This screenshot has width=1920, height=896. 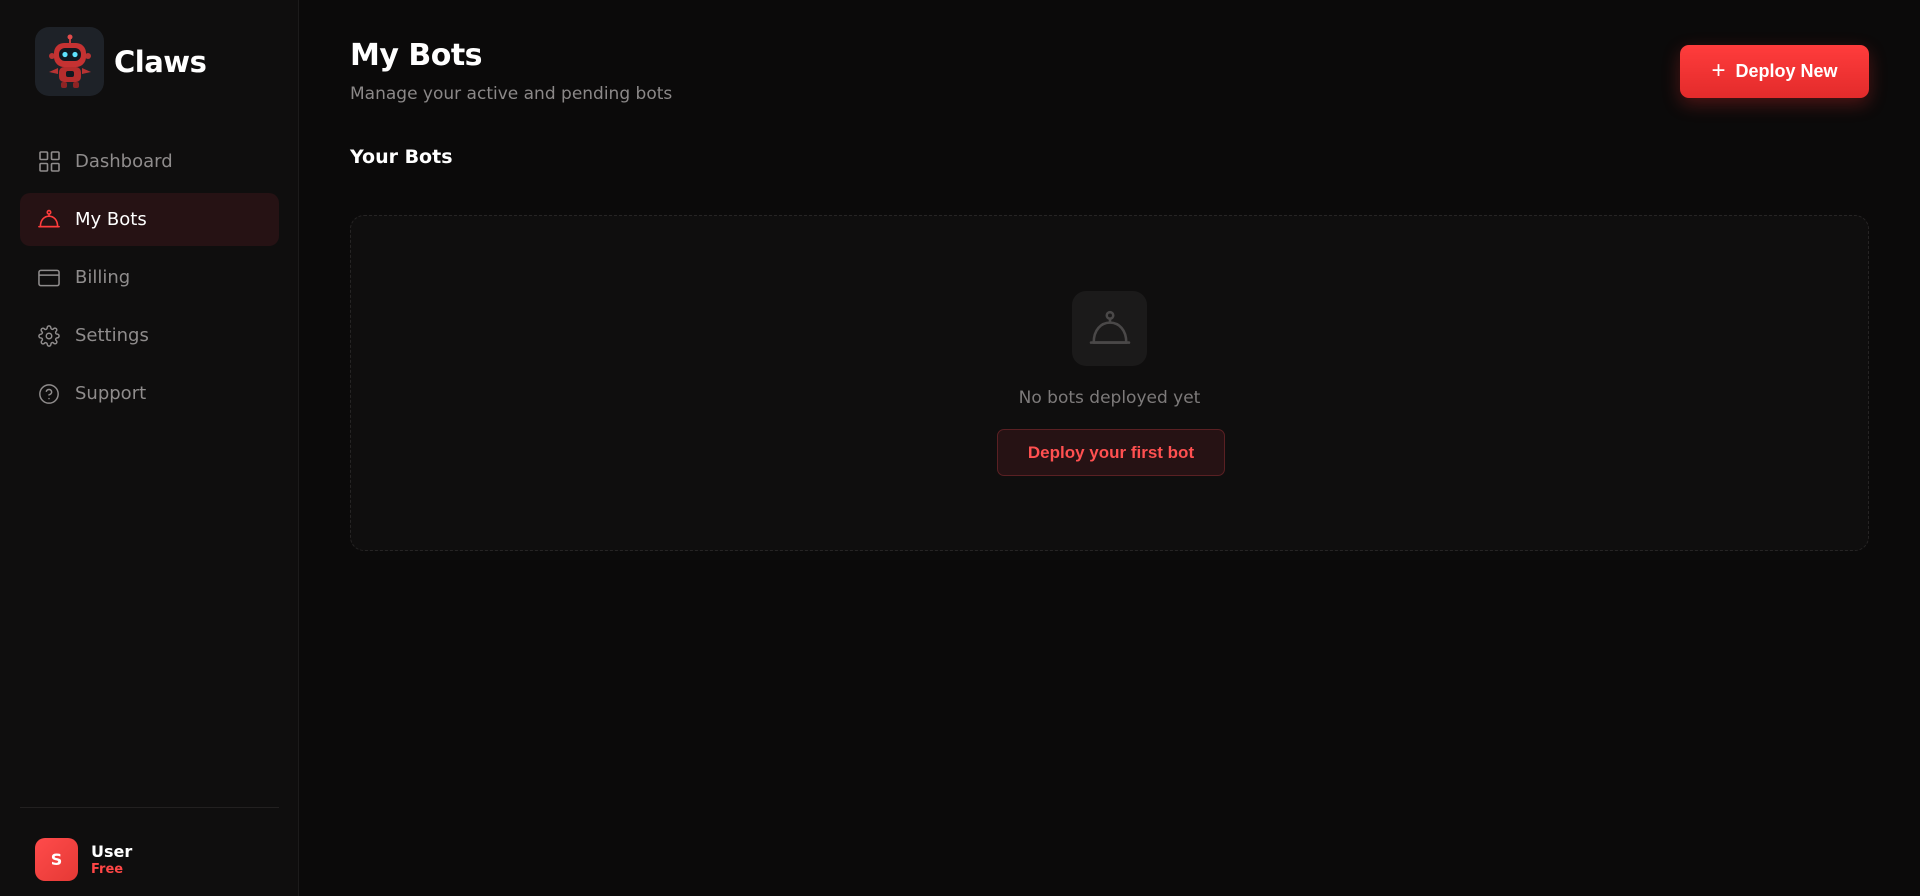 I want to click on deploy-new-button: + Deploy New, so click(x=1774, y=71).